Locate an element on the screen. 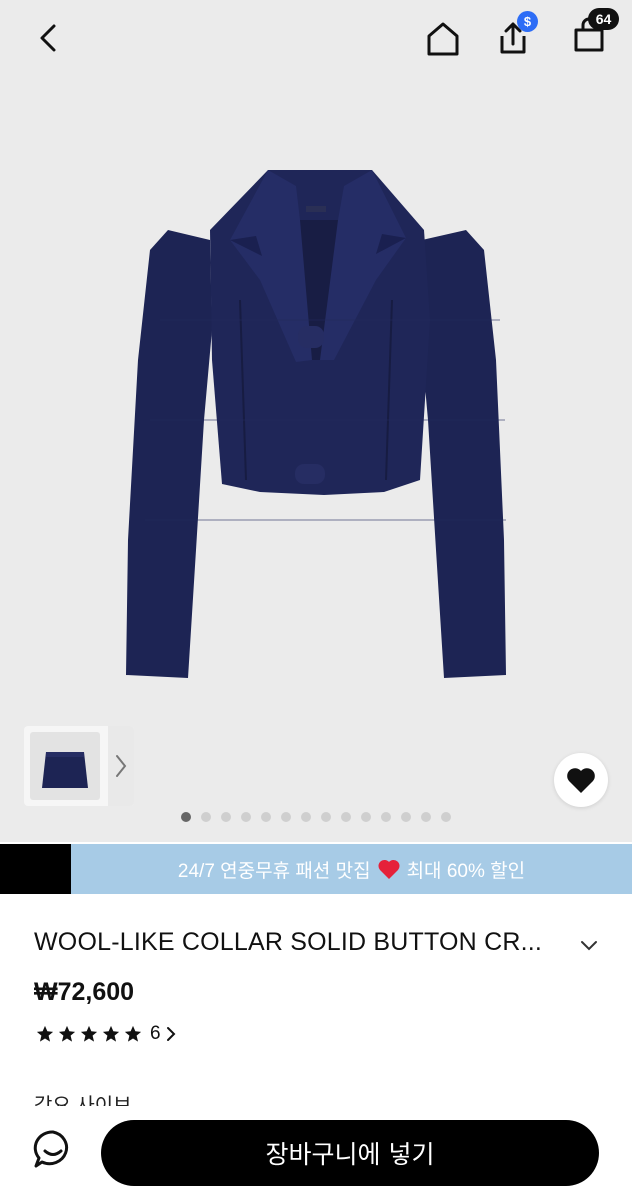 This screenshot has width=632, height=1200. bottom-action-bar: 장바구니에 넣기 is located at coordinates (316, 1153).